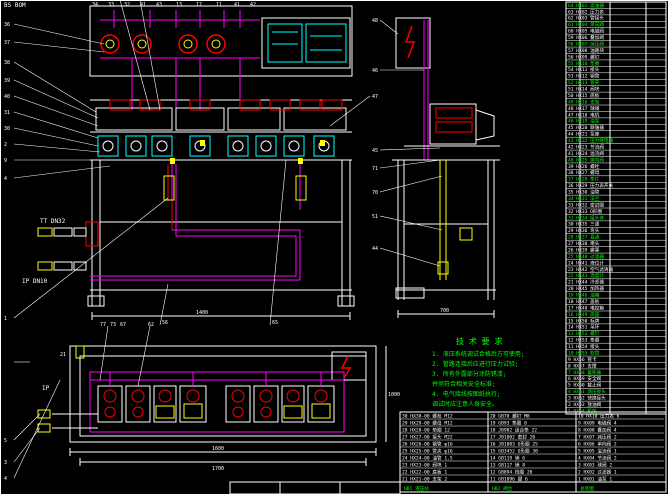  What do you see at coordinates (315, 488) in the screenshot?
I see `title-strip` at bounding box center [315, 488].